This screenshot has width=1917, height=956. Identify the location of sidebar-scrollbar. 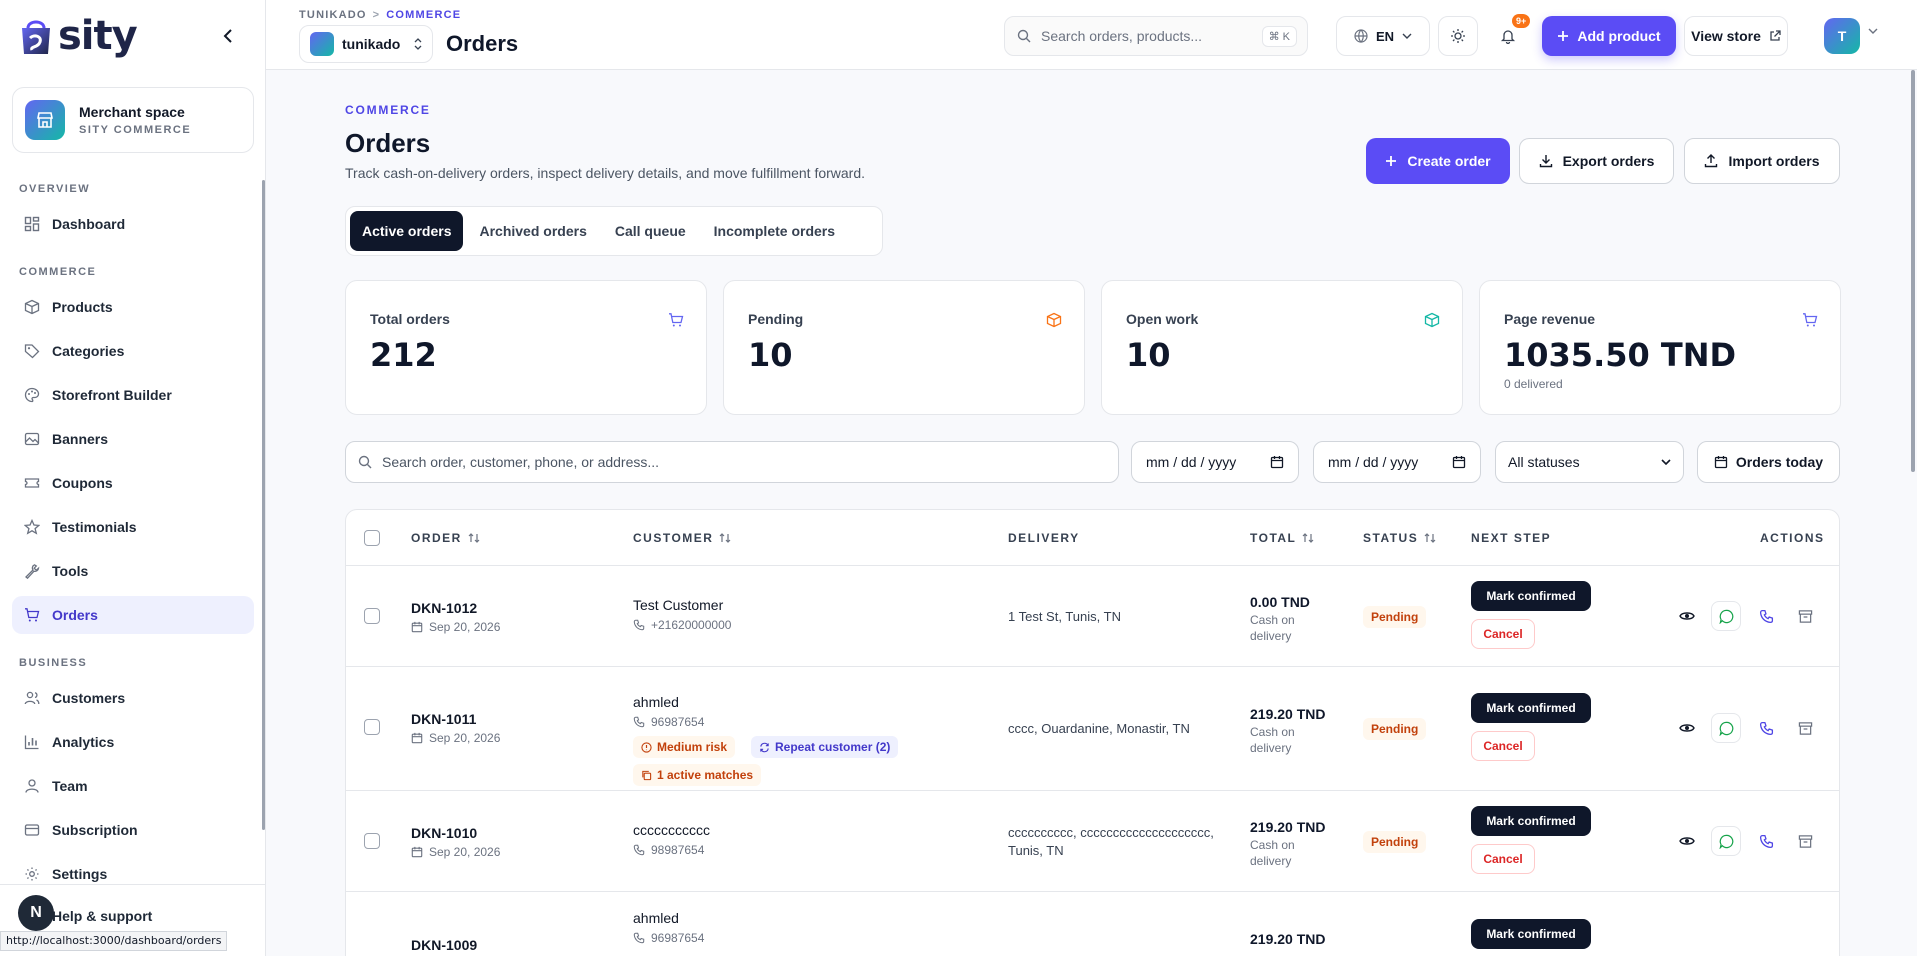
(263, 505).